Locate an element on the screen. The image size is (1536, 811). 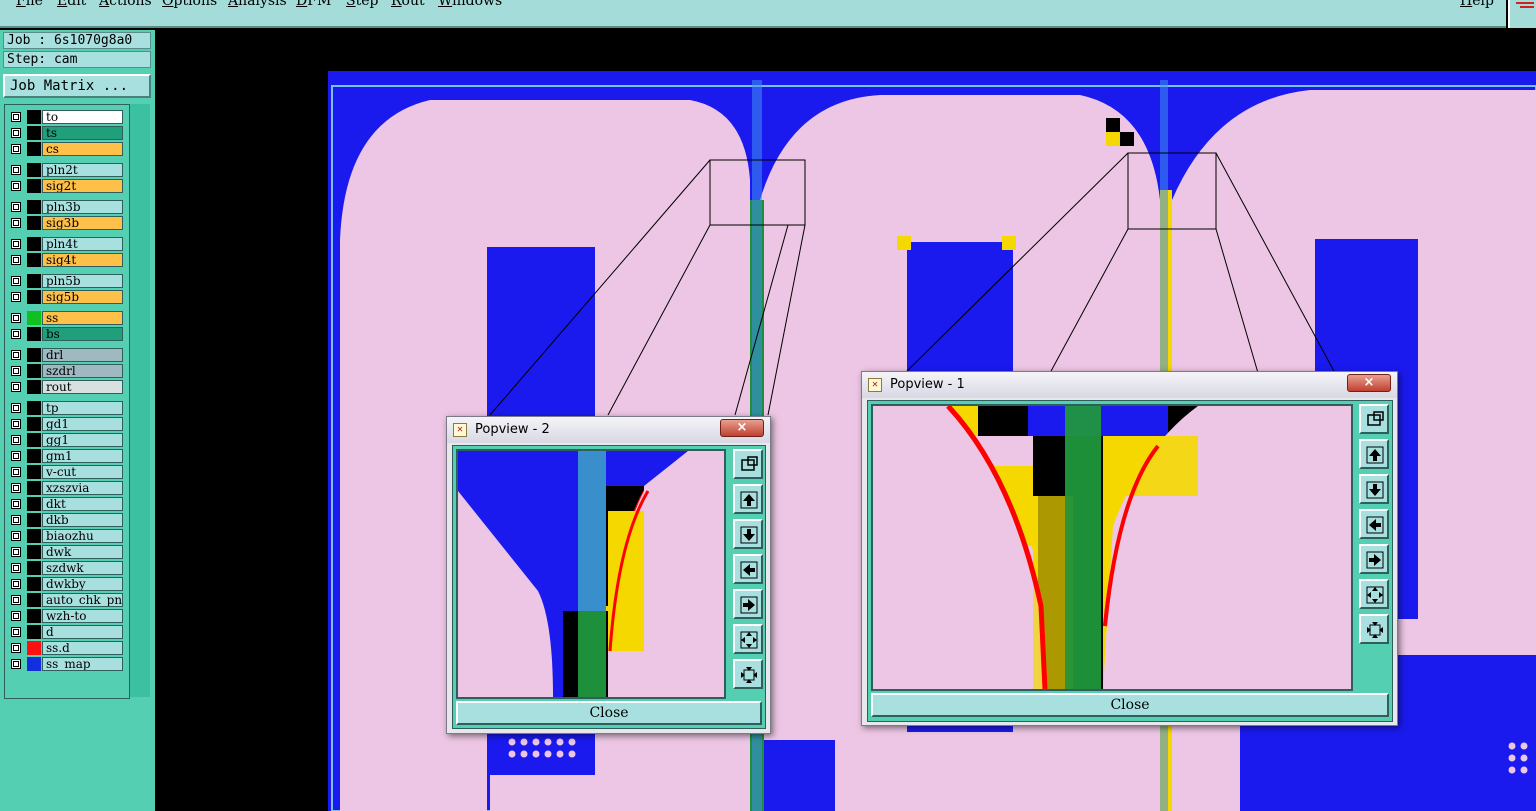
layer-row: d is located at coordinates (67, 632).